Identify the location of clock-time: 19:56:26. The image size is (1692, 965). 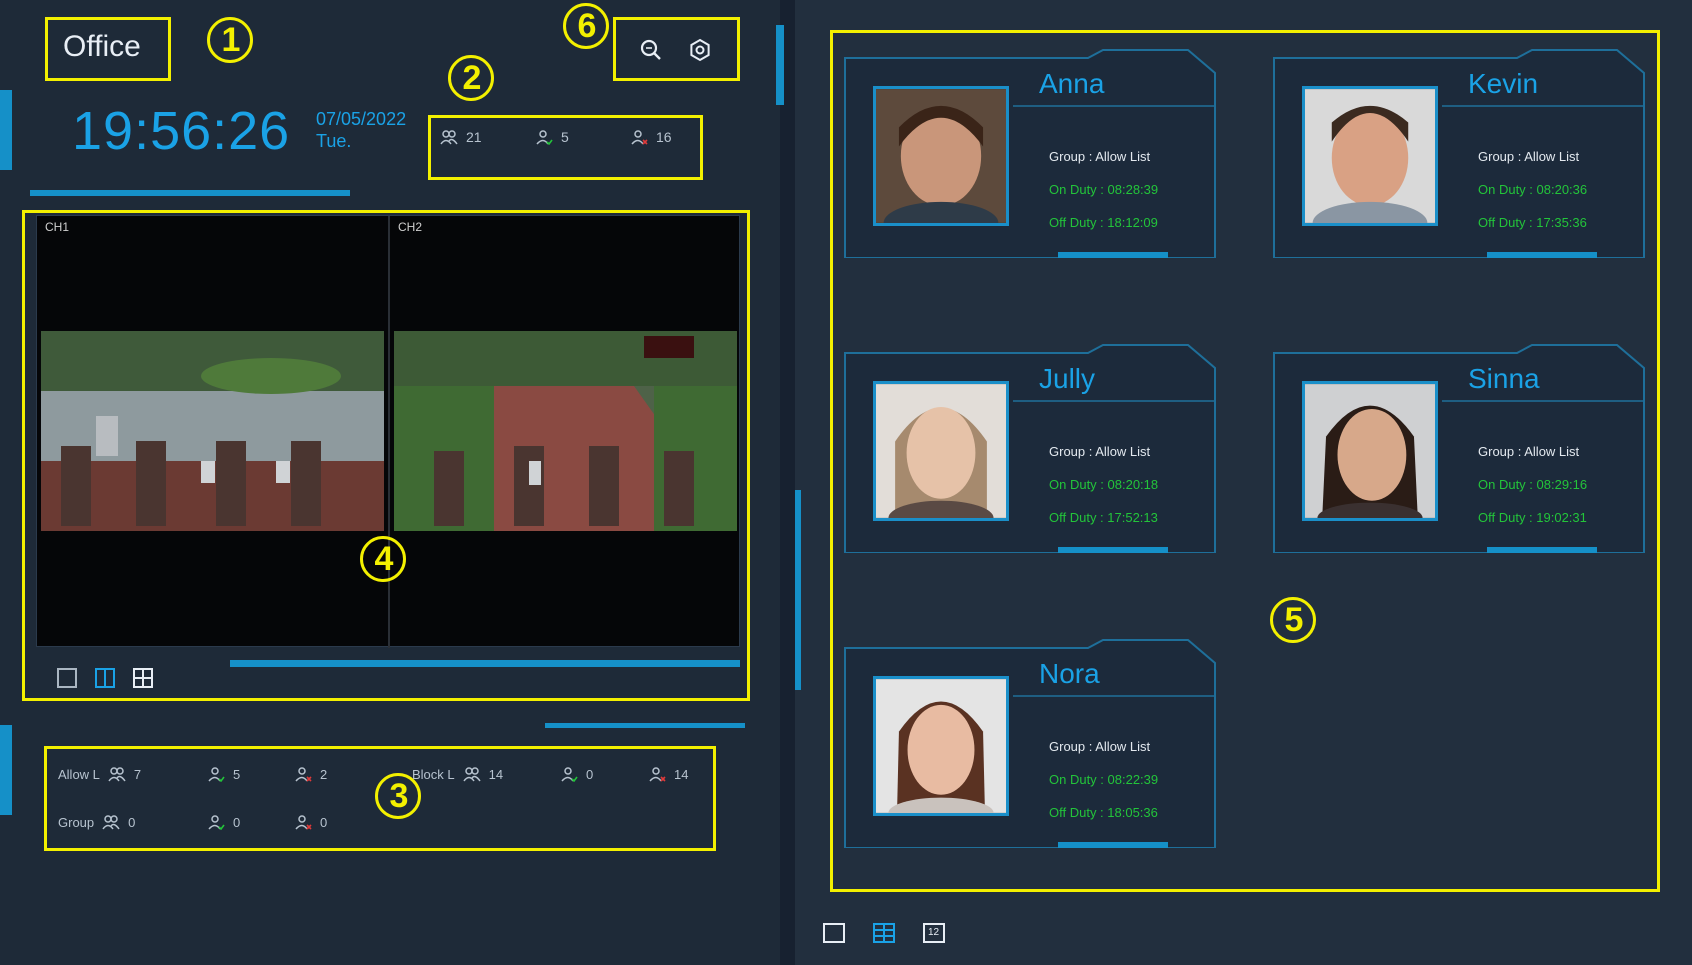
(181, 131).